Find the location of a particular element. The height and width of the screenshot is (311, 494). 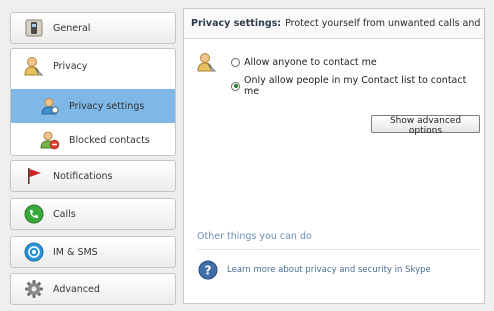

sidebar-item-privacy-settings: Privacy settings is located at coordinates (93, 106).